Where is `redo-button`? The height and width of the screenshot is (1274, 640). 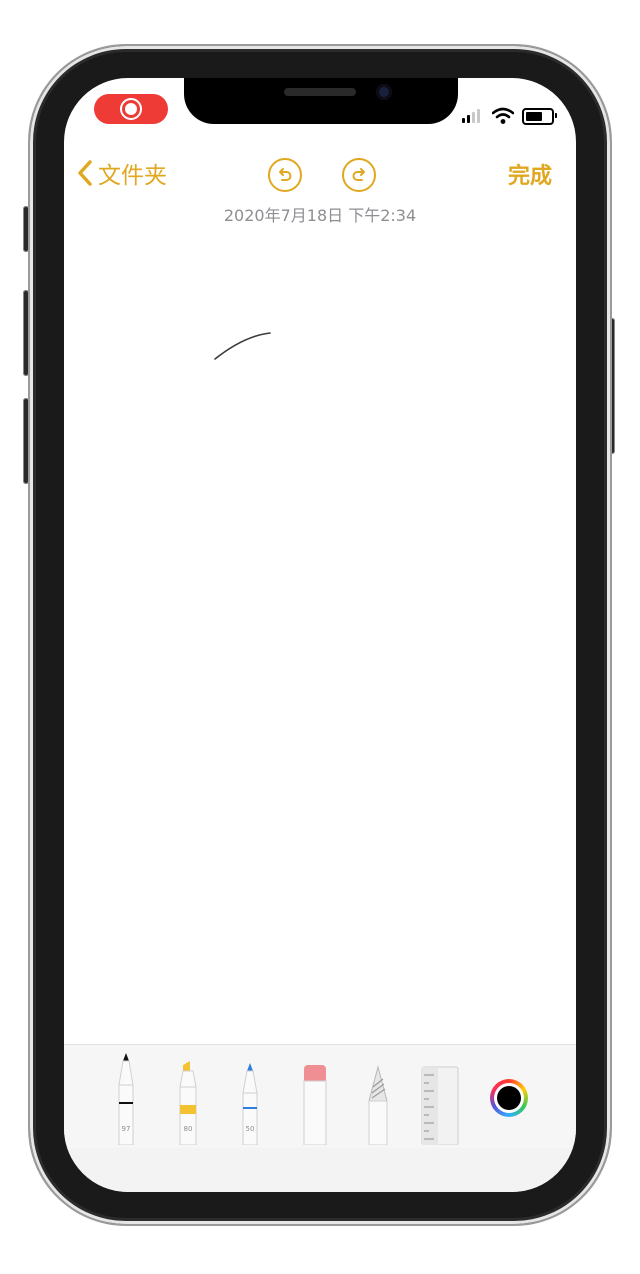 redo-button is located at coordinates (359, 175).